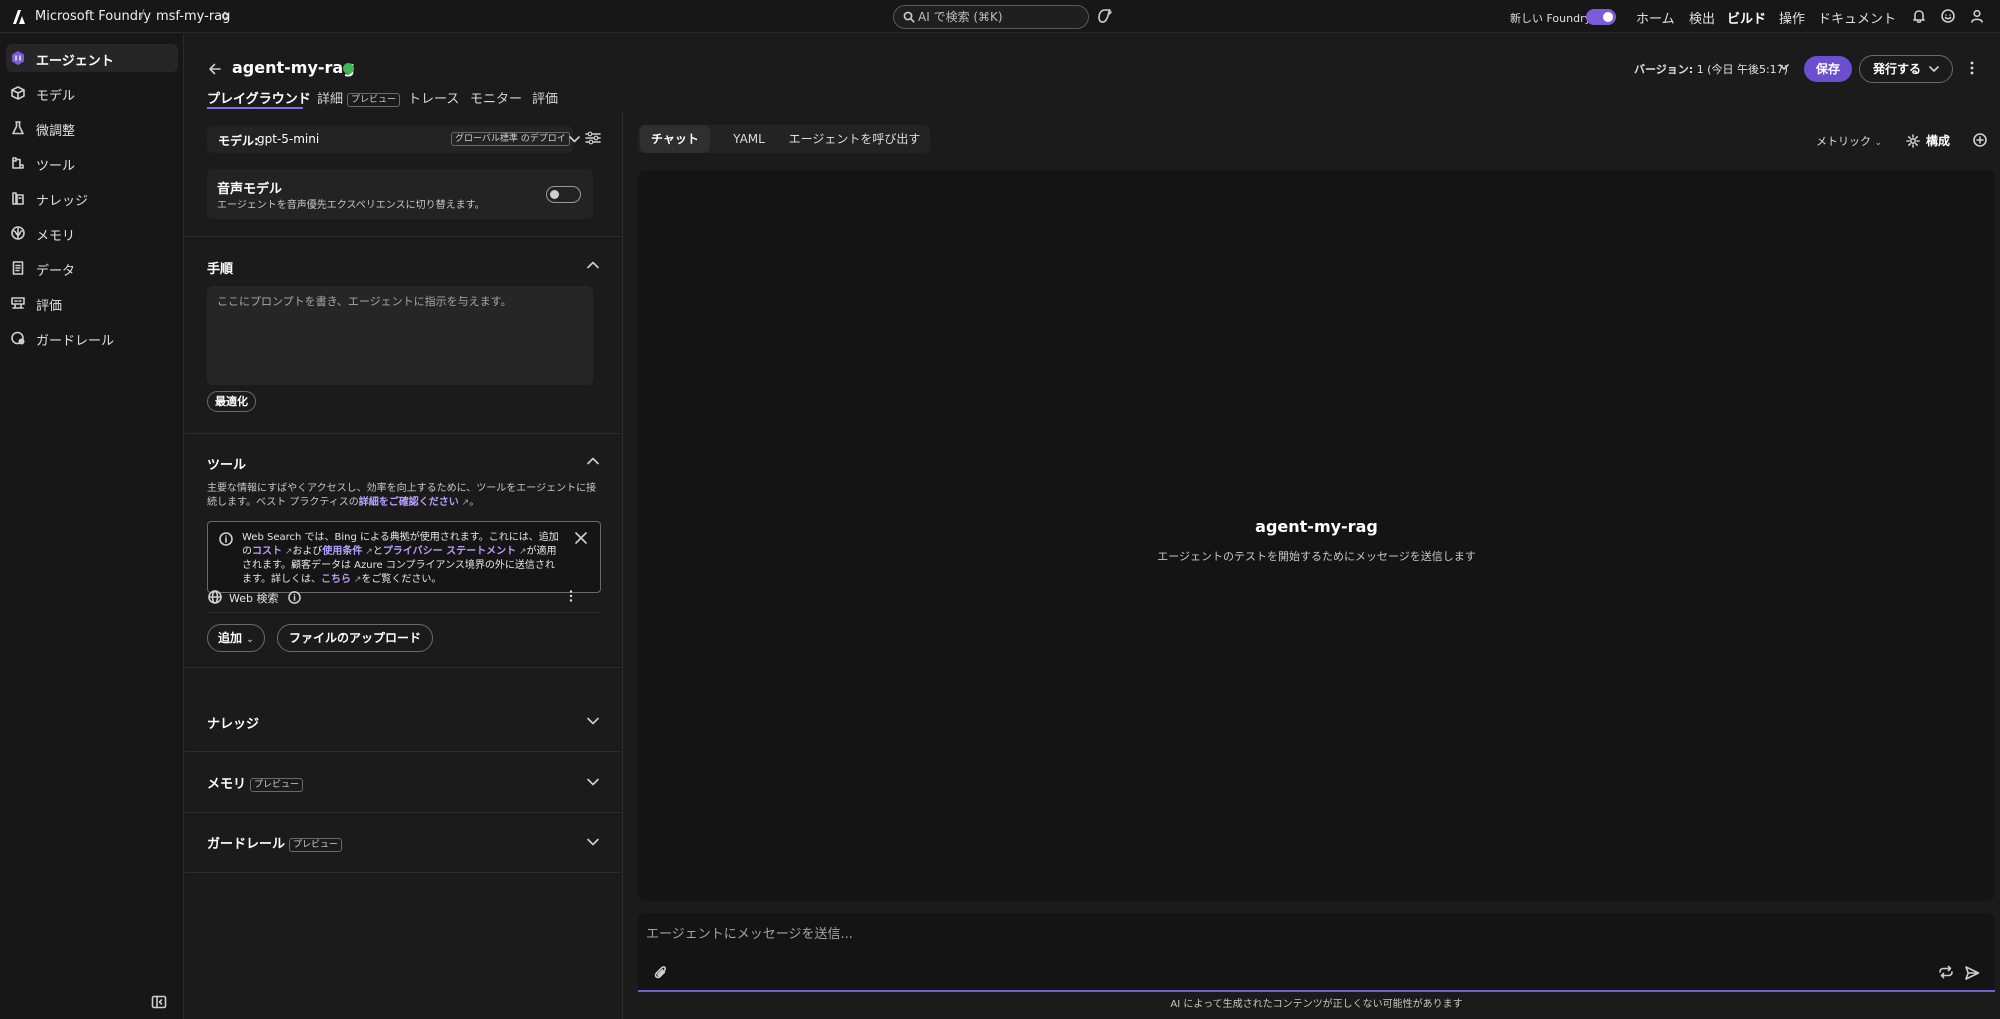 This screenshot has width=2000, height=1019. What do you see at coordinates (1702, 17) in the screenshot?
I see `top-nav-discover: 検出` at bounding box center [1702, 17].